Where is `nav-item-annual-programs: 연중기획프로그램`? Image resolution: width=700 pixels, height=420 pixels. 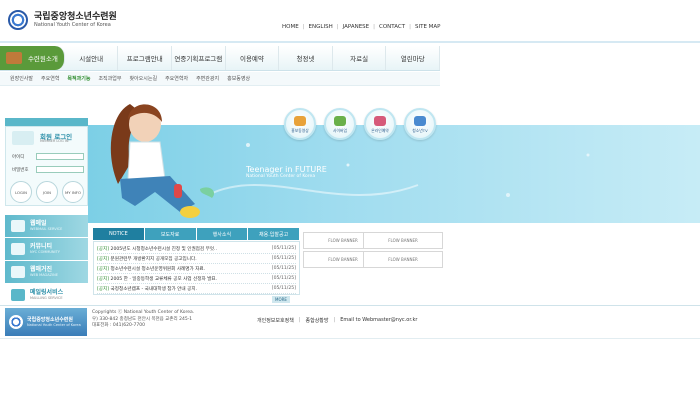 nav-item-annual-programs: 연중기획프로그램 is located at coordinates (199, 58).